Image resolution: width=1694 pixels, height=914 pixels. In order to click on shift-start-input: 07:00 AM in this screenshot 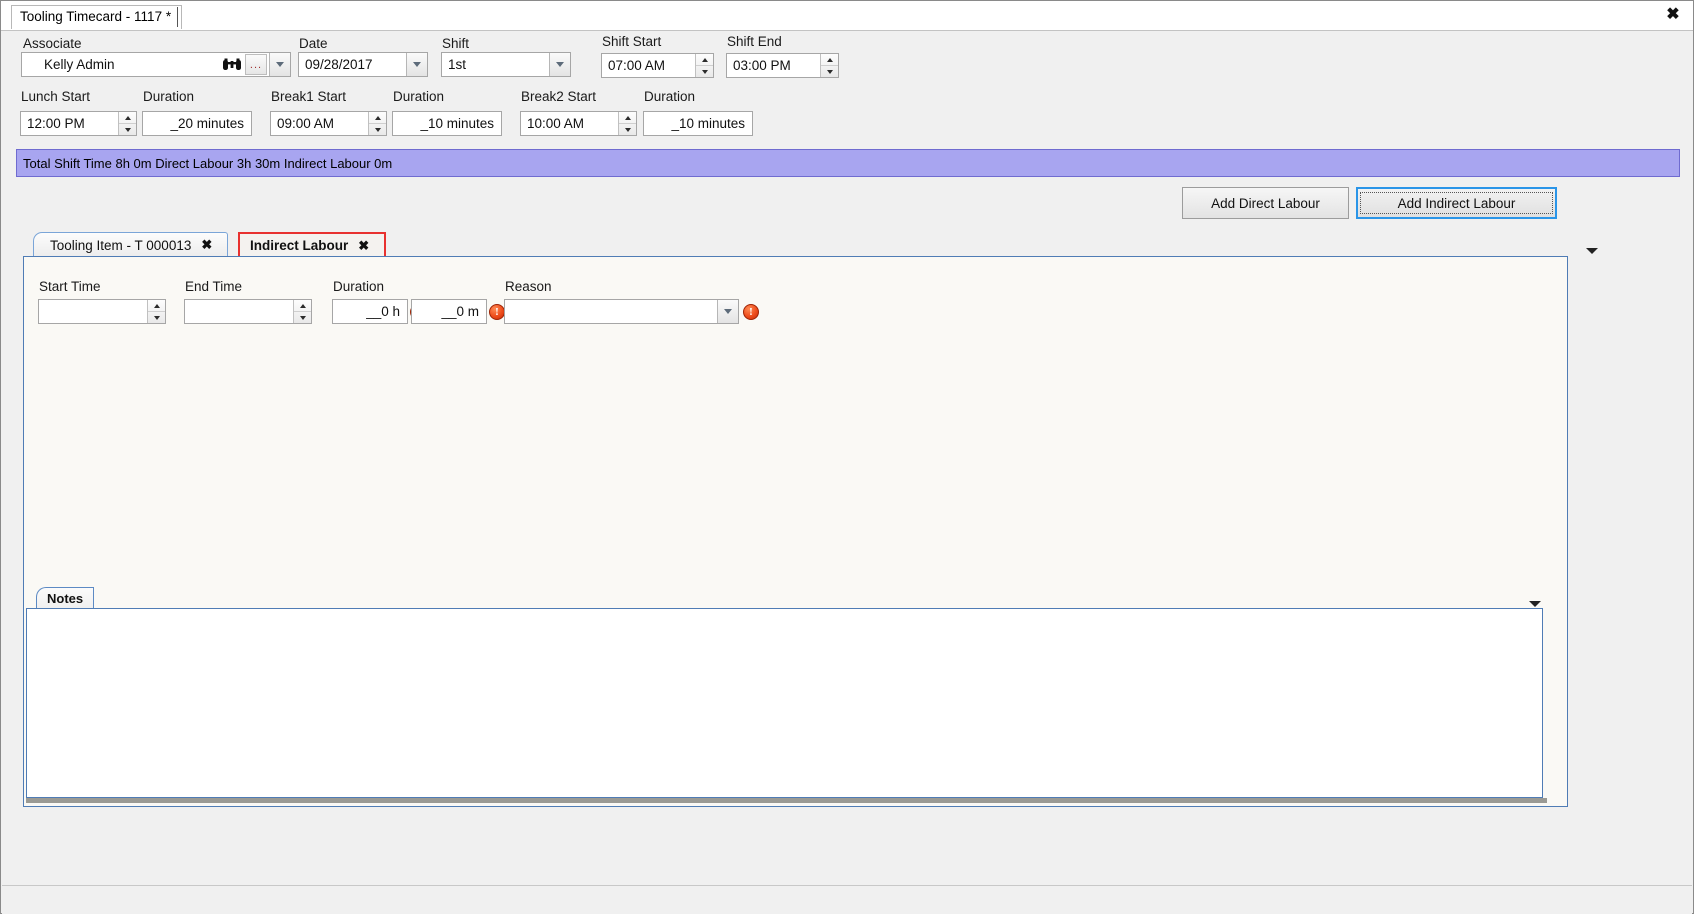, I will do `click(657, 65)`.